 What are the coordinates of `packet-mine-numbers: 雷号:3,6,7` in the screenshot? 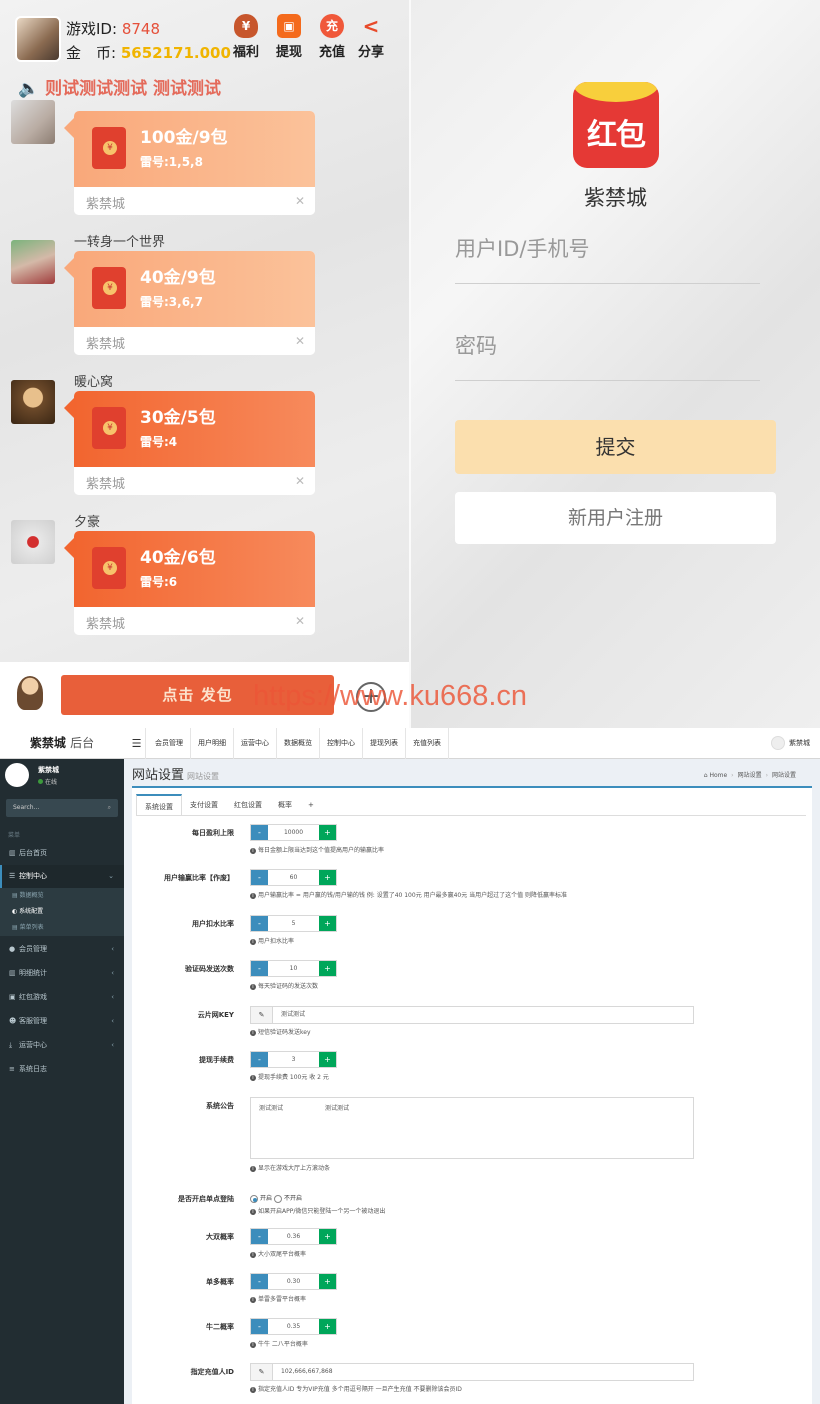 It's located at (171, 302).